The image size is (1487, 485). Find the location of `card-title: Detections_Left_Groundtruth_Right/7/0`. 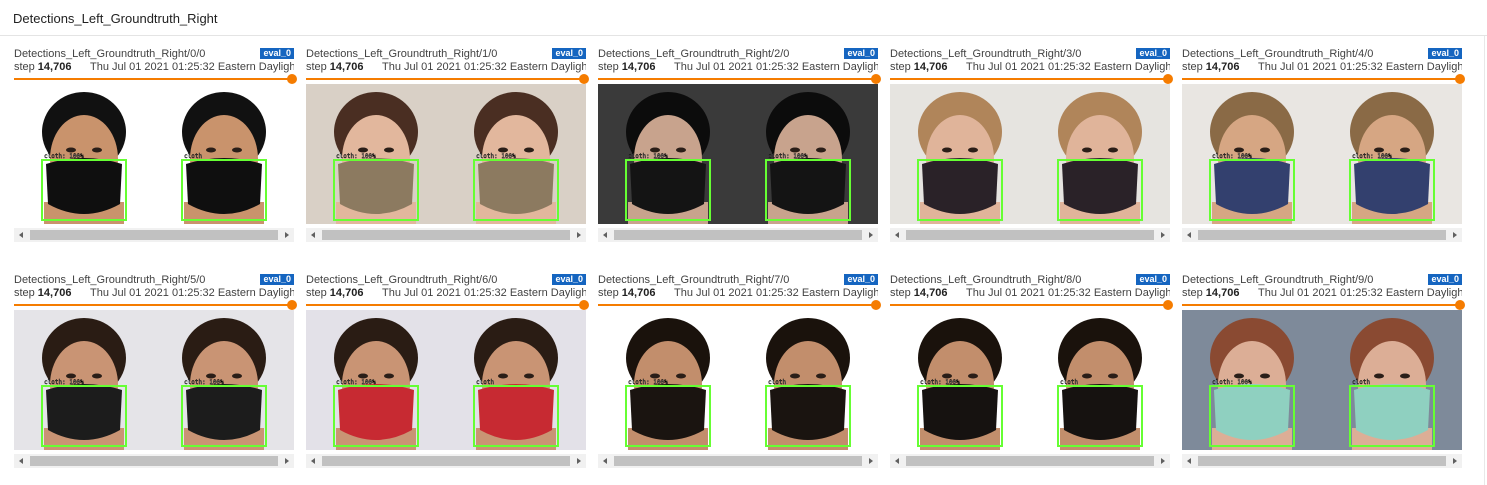

card-title: Detections_Left_Groundtruth_Right/7/0 is located at coordinates (694, 280).